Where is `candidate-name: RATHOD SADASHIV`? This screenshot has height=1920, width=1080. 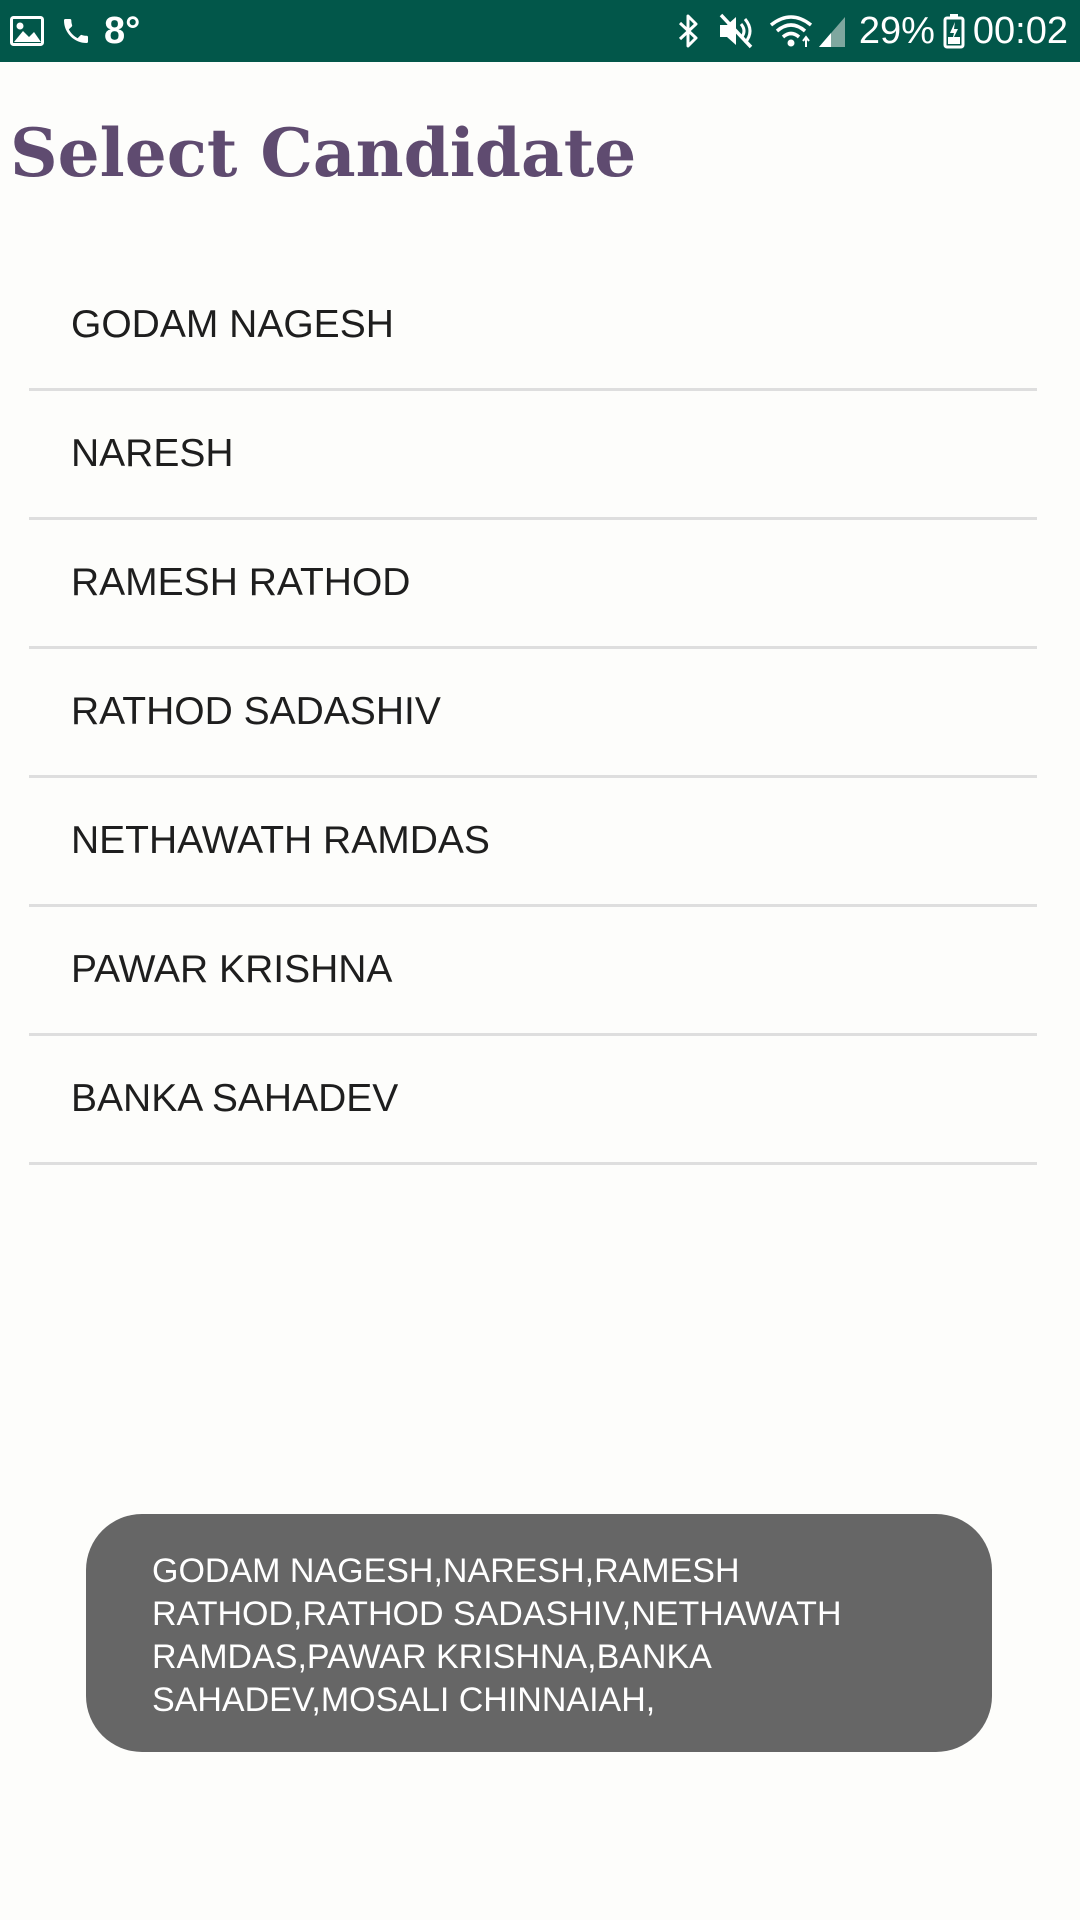
candidate-name: RATHOD SADASHIV is located at coordinates (256, 711).